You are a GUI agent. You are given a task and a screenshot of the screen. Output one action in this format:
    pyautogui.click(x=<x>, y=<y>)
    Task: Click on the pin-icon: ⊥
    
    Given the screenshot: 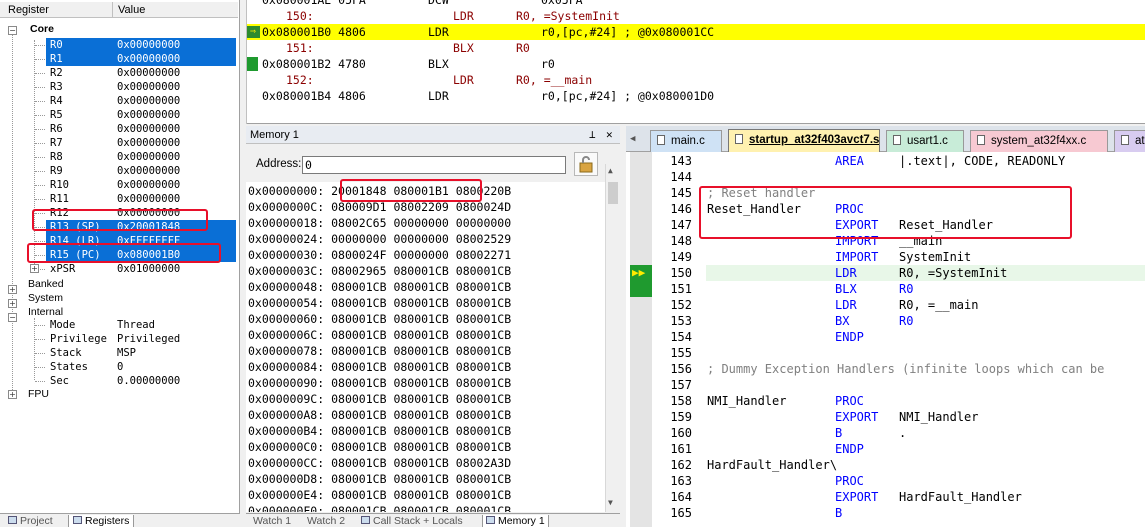 What is the action you would take?
    pyautogui.click(x=592, y=135)
    